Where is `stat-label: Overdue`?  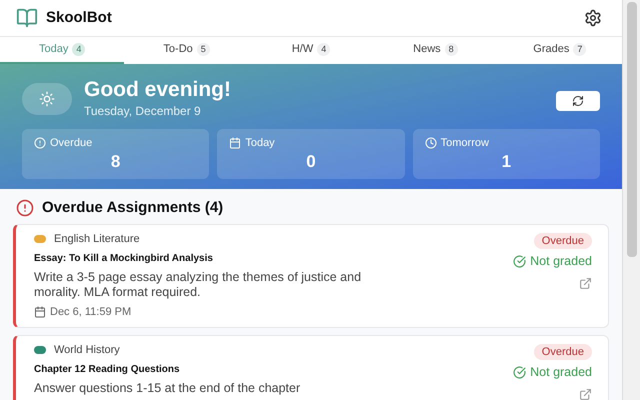
stat-label: Overdue is located at coordinates (71, 143).